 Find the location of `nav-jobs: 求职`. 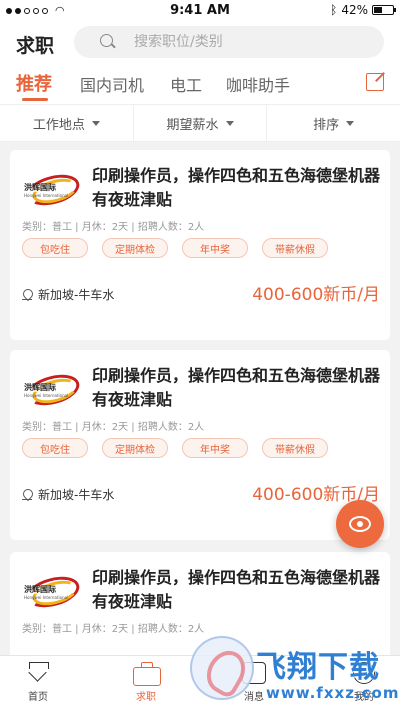

nav-jobs: 求职 is located at coordinates (146, 682).